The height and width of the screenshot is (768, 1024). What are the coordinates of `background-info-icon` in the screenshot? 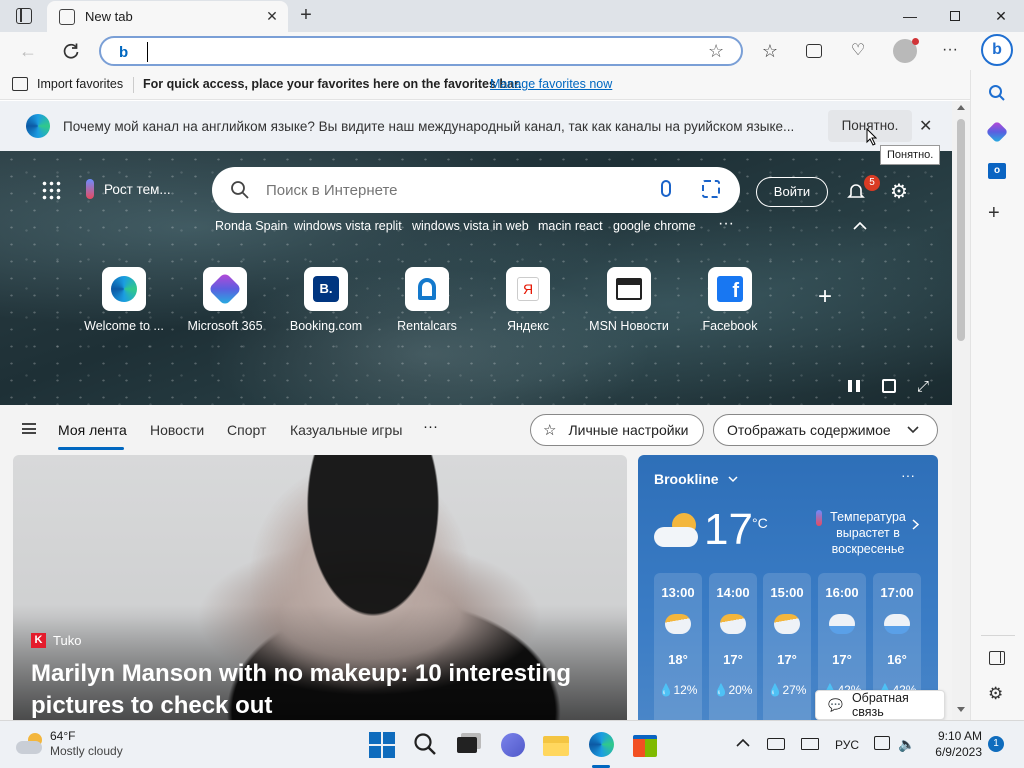 It's located at (889, 386).